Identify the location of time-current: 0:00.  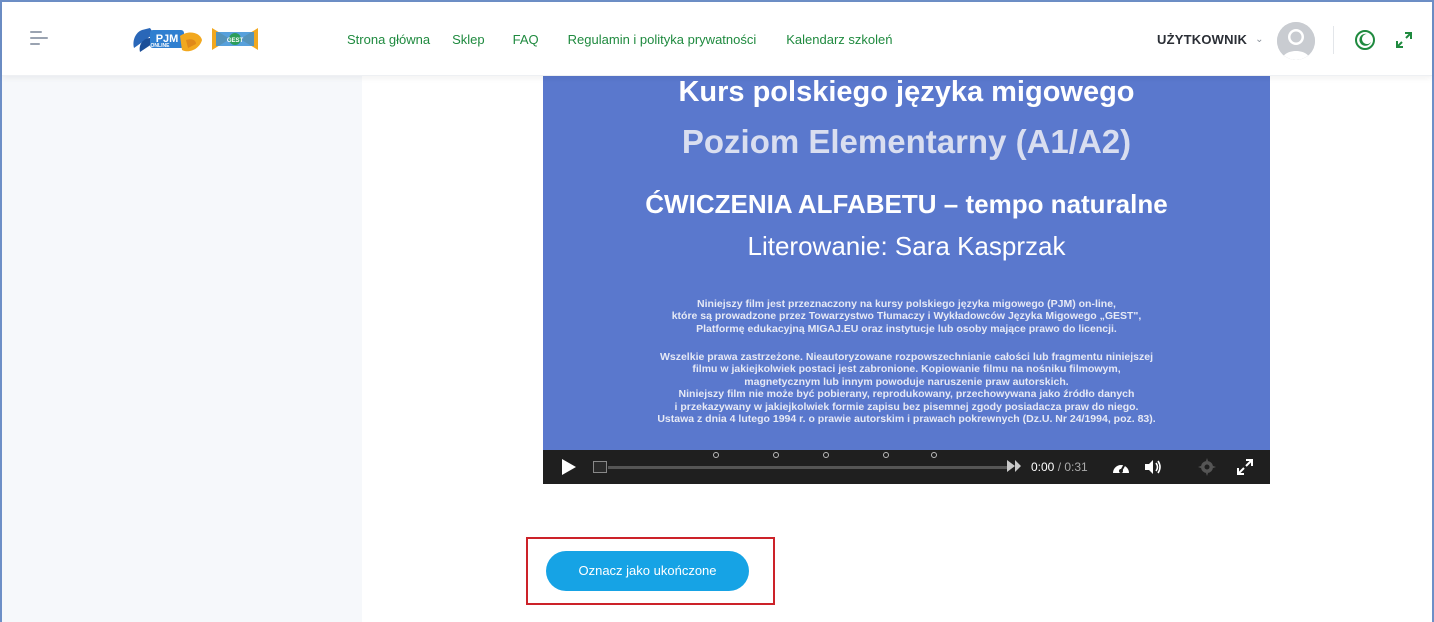
(1043, 467).